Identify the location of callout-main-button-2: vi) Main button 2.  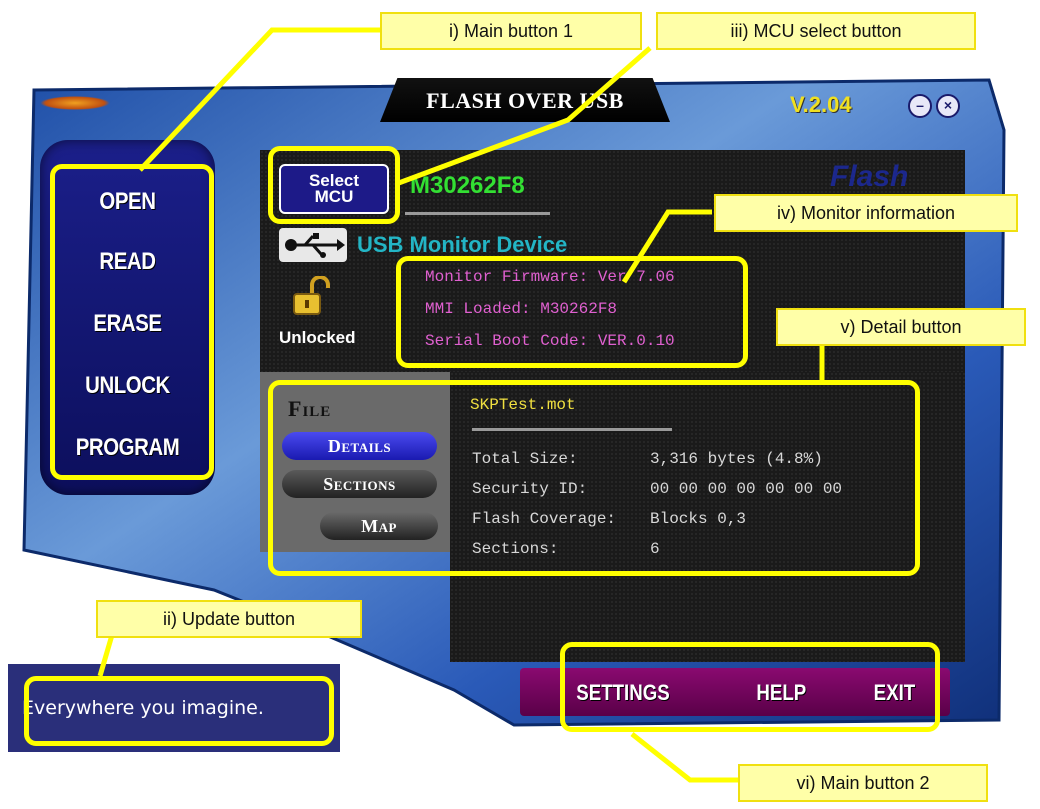
(863, 783).